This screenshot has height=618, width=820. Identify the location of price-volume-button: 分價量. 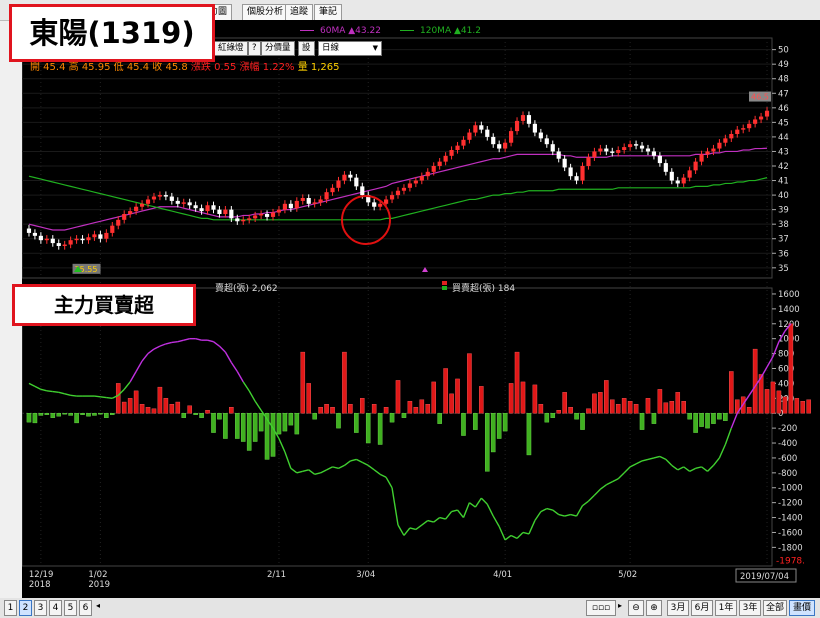
(278, 48).